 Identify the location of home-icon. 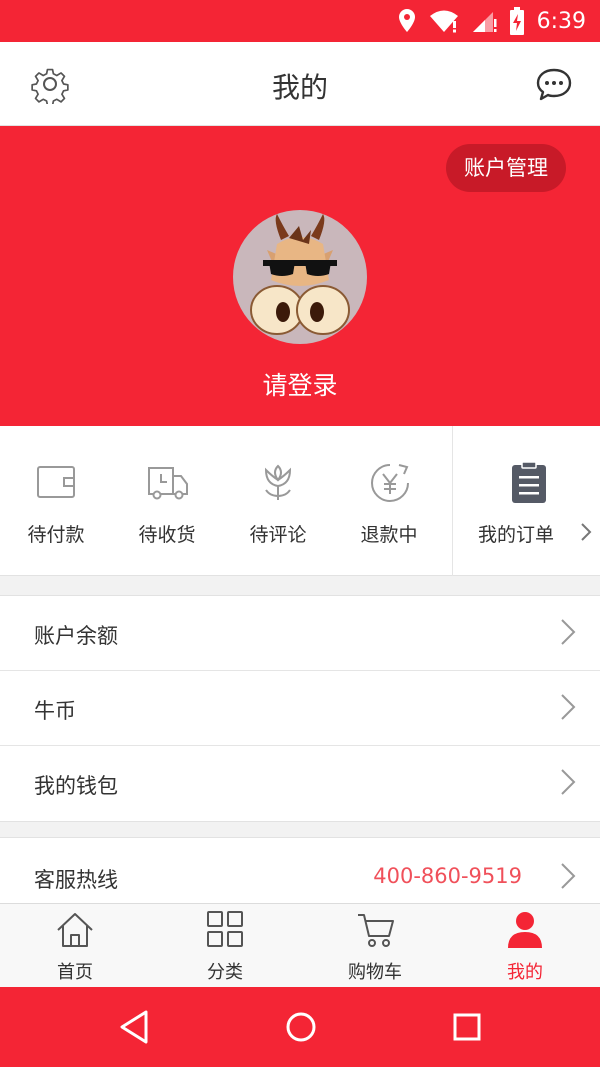
(75, 930).